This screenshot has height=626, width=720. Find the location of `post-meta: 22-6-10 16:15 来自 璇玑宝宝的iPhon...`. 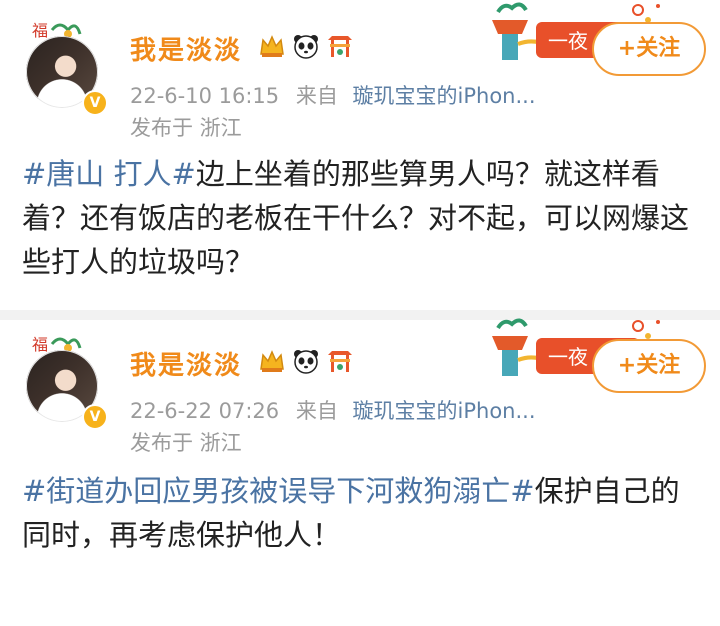

post-meta: 22-6-10 16:15 来自 璇玑宝宝的iPhon... is located at coordinates (333, 95).